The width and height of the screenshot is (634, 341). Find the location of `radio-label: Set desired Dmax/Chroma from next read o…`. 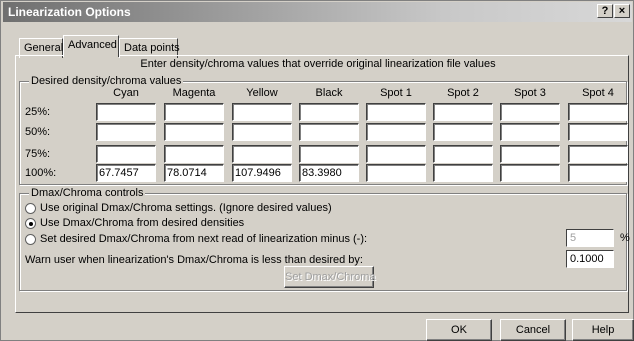

radio-label: Set desired Dmax/Chroma from next read o… is located at coordinates (204, 239).